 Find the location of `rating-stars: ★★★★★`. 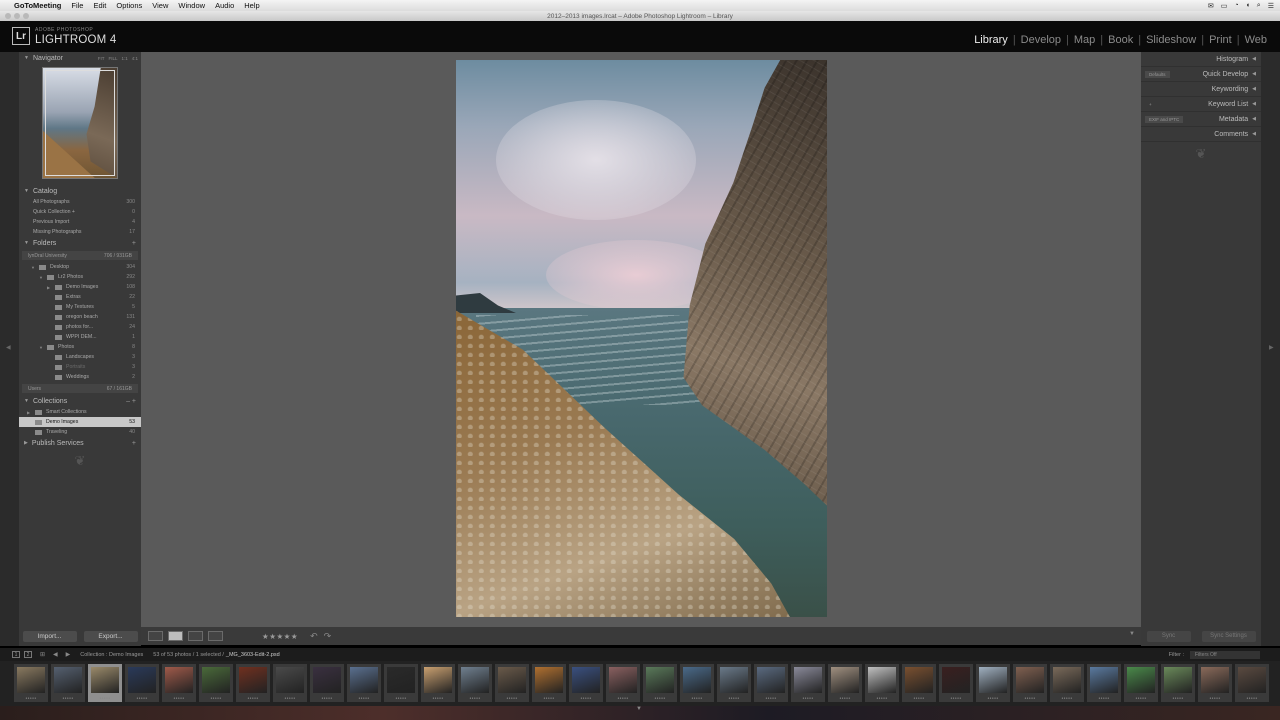

rating-stars: ★★★★★ is located at coordinates (280, 636).